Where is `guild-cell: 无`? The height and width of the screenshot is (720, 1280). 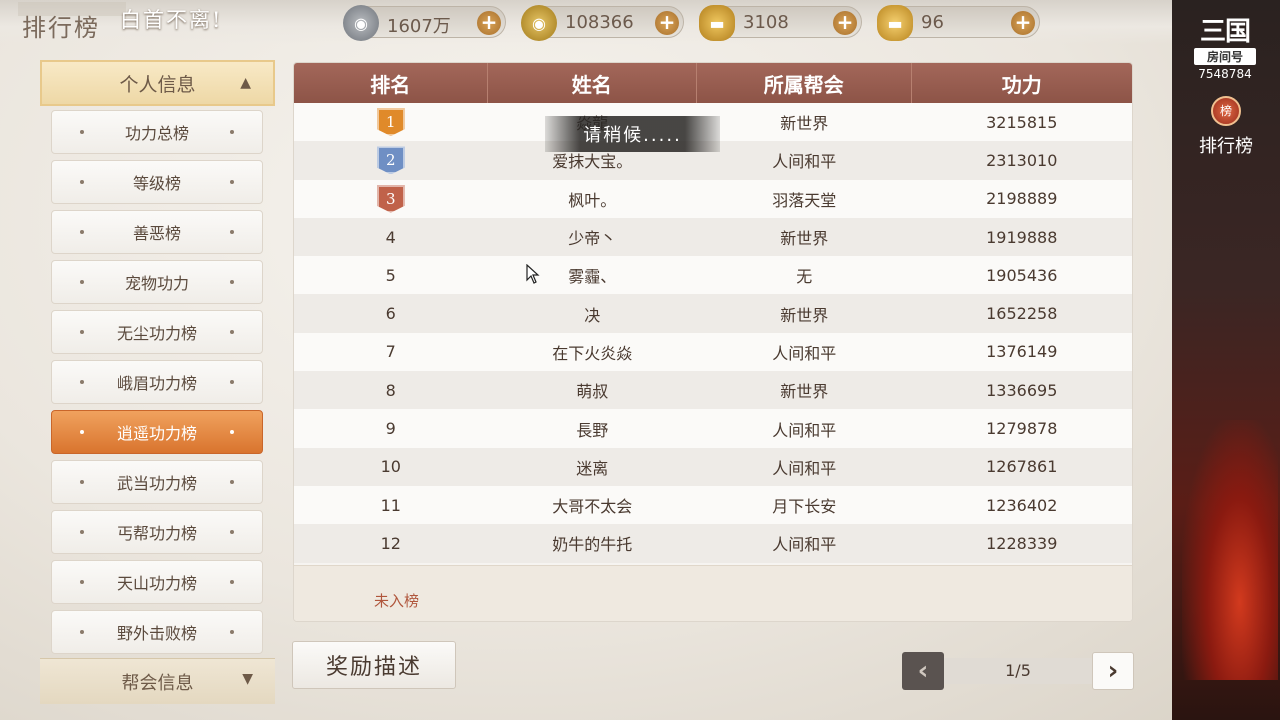
guild-cell: 无 is located at coordinates (804, 277).